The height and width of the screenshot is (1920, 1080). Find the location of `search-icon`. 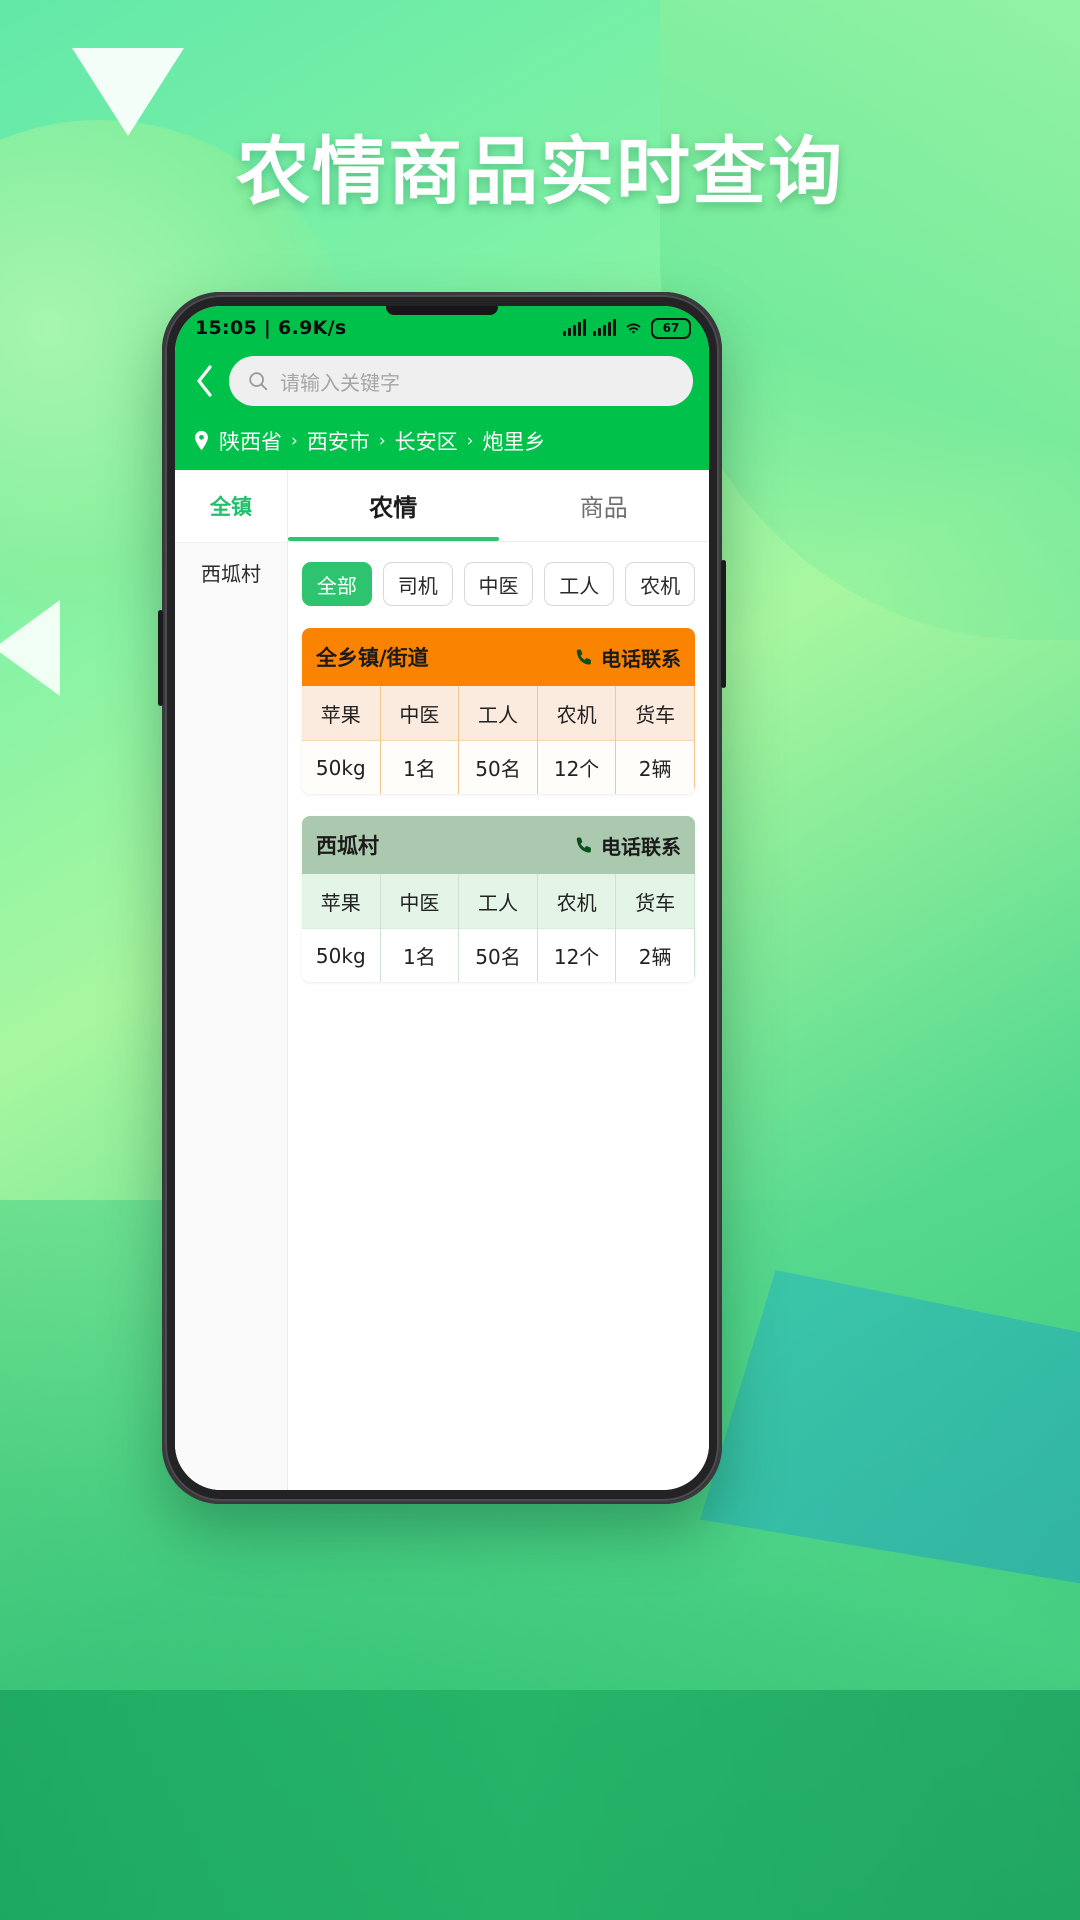

search-icon is located at coordinates (258, 381).